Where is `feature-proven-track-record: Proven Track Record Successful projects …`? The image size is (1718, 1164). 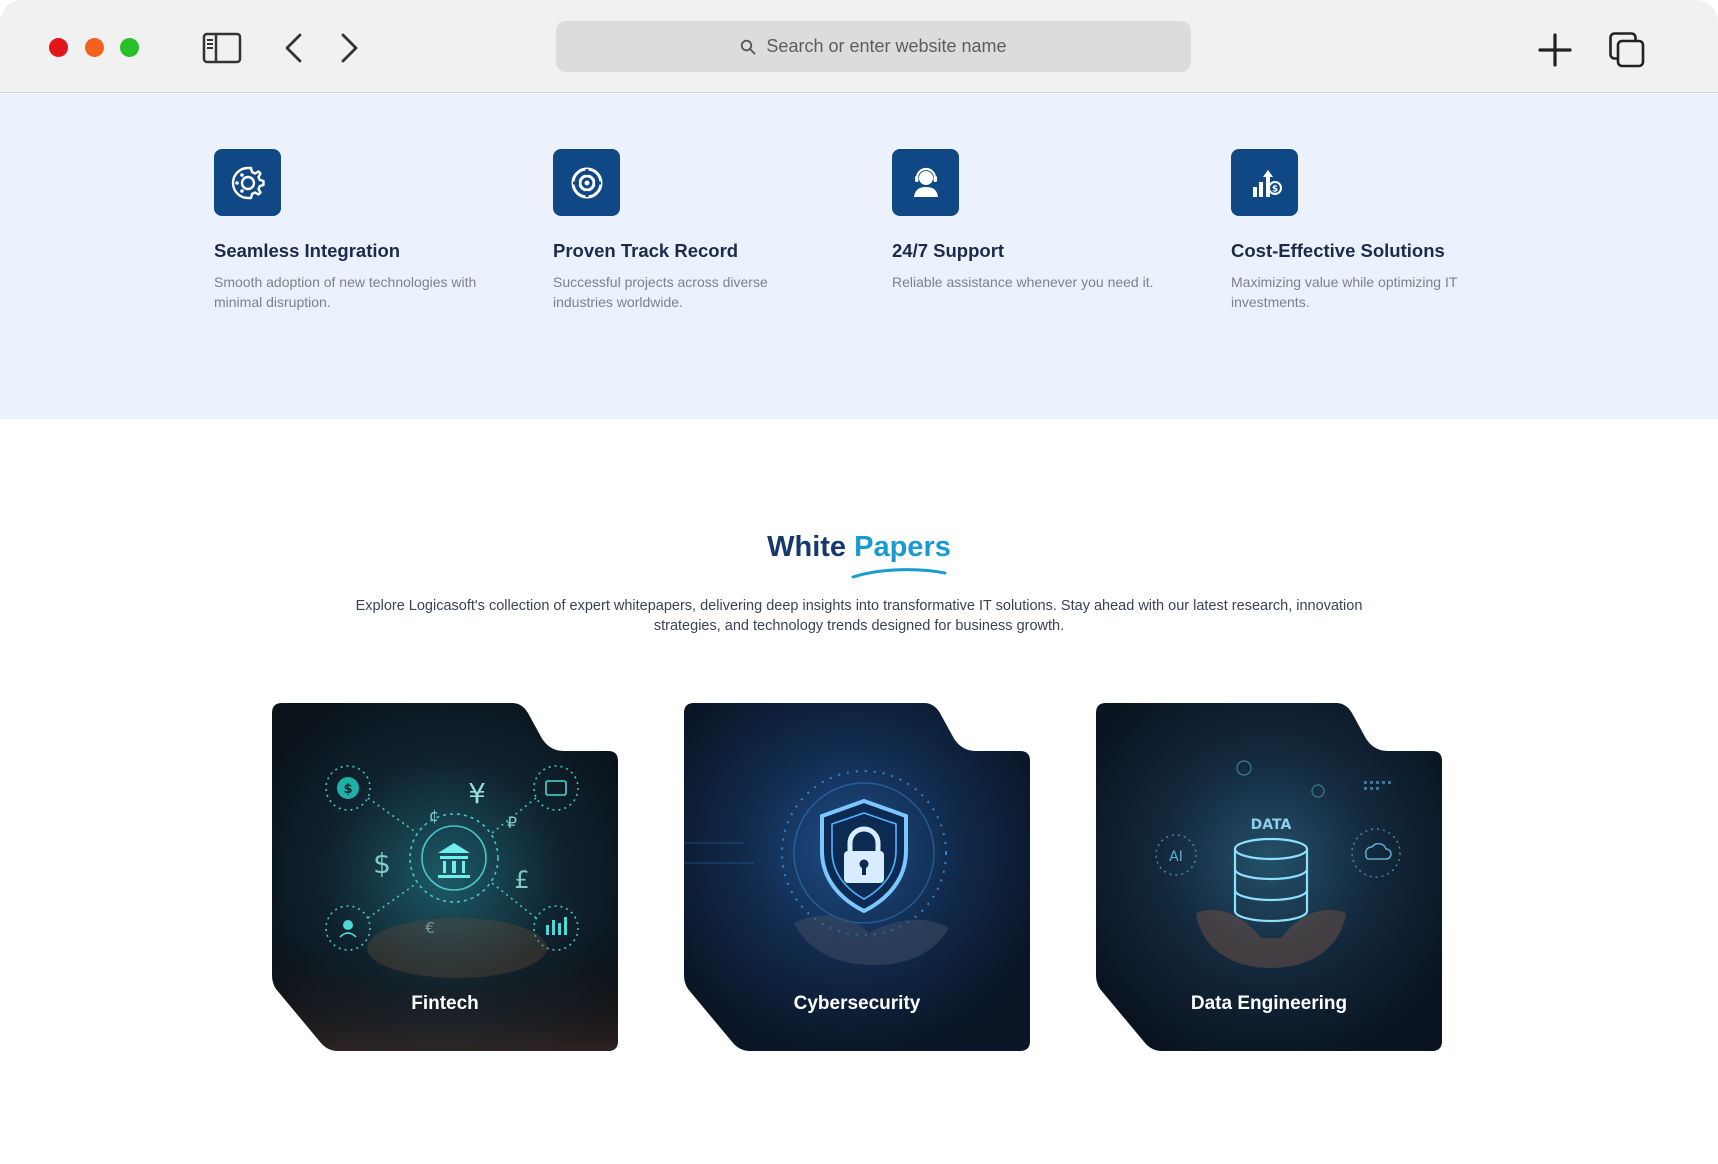 feature-proven-track-record: Proven Track Record Successful projects … is located at coordinates (688, 230).